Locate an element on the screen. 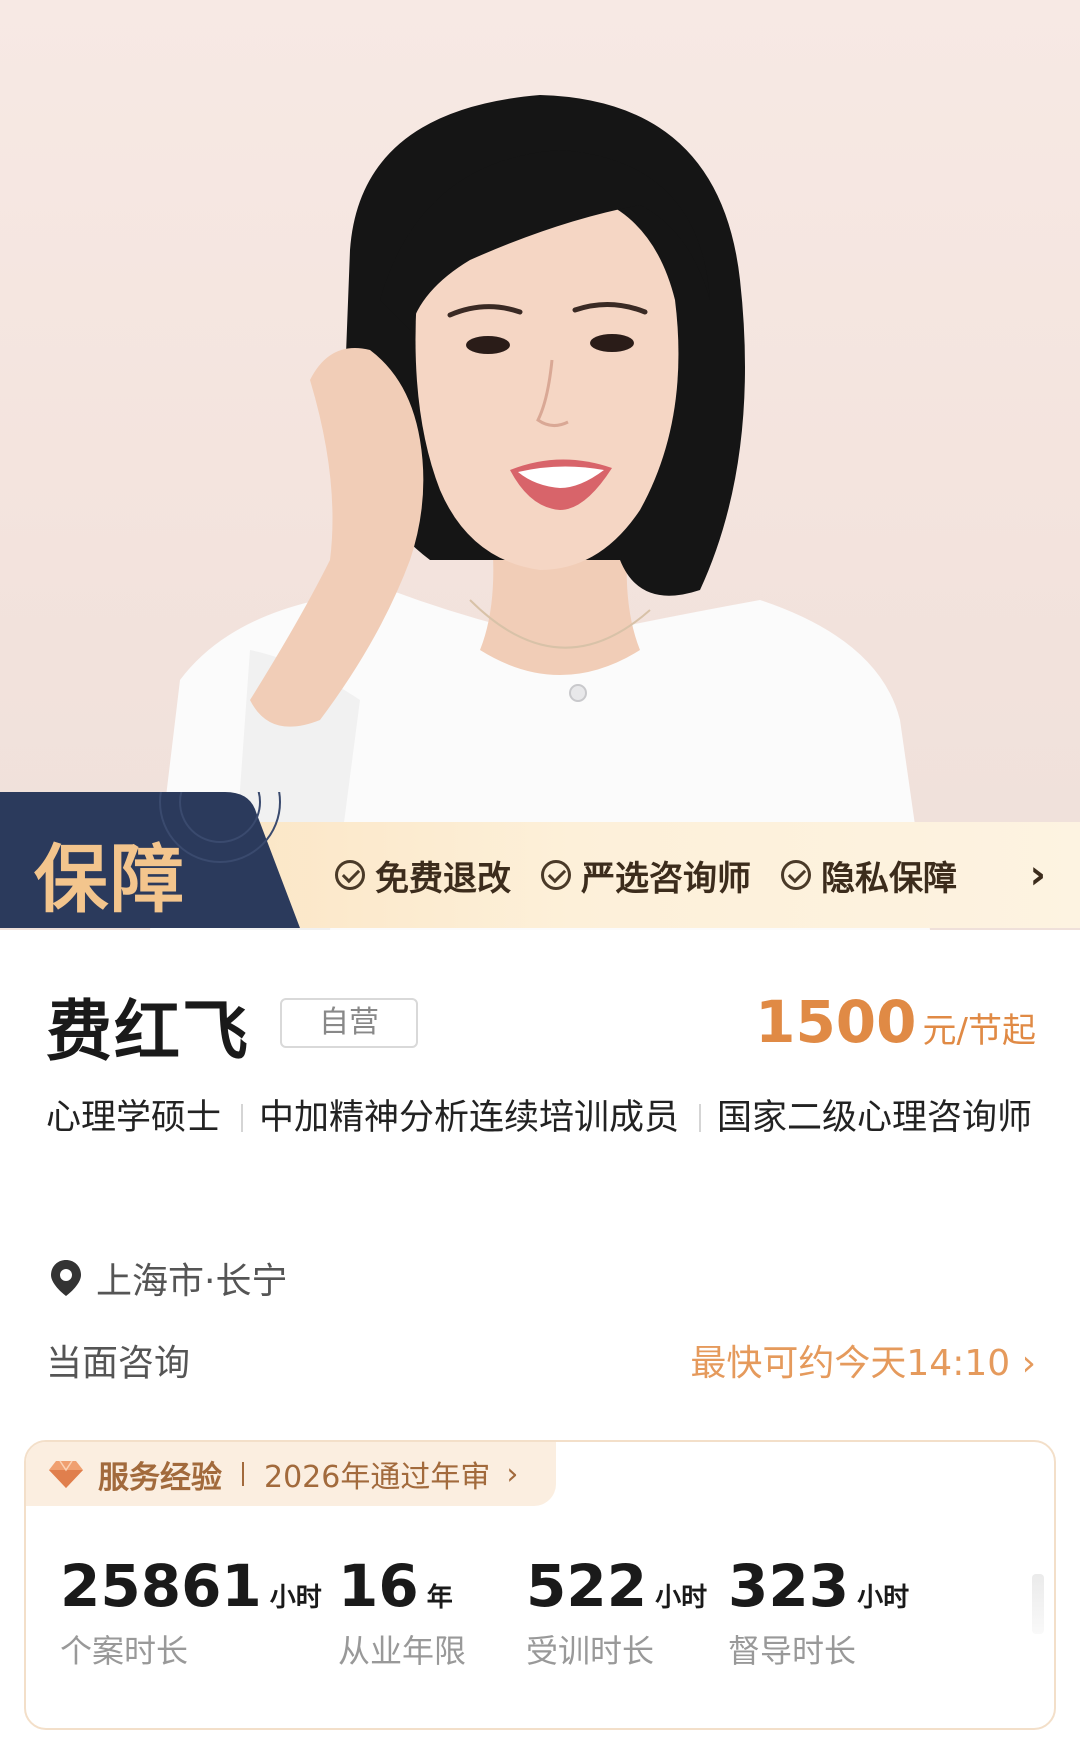  stat-unit: 年 is located at coordinates (439, 1598).